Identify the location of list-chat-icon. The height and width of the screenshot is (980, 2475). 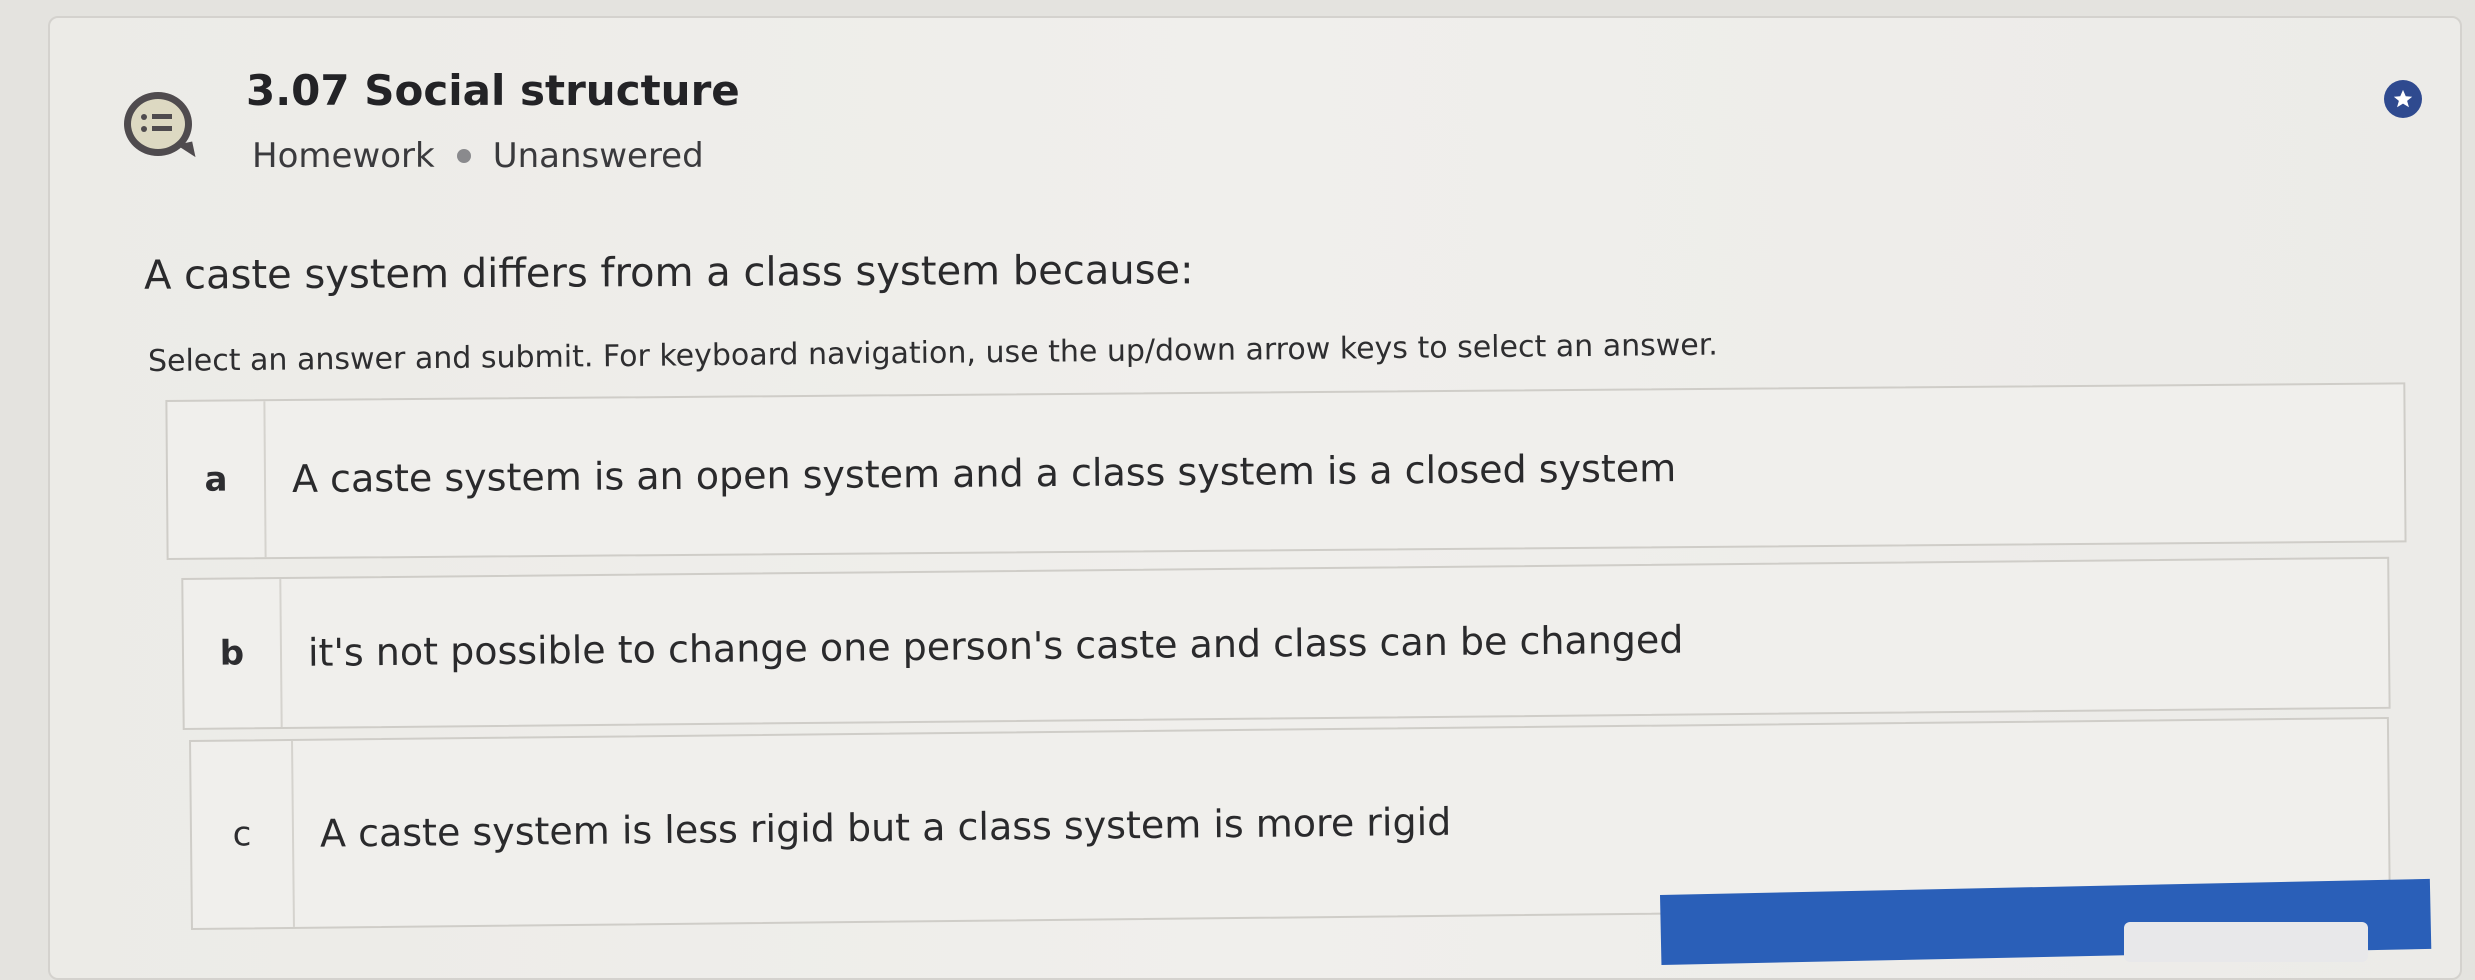
(158, 124).